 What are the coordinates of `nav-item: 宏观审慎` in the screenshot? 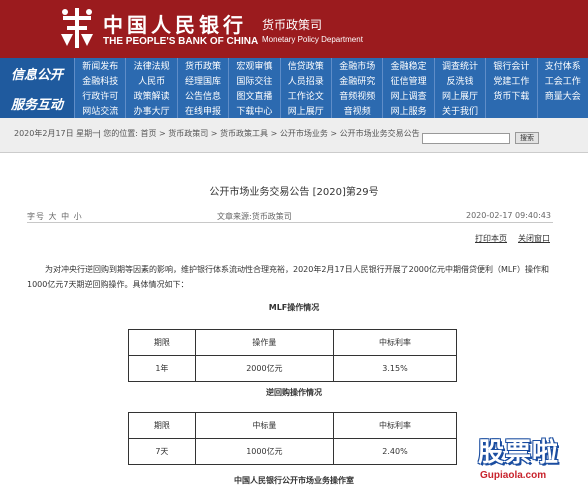 It's located at (253, 65).